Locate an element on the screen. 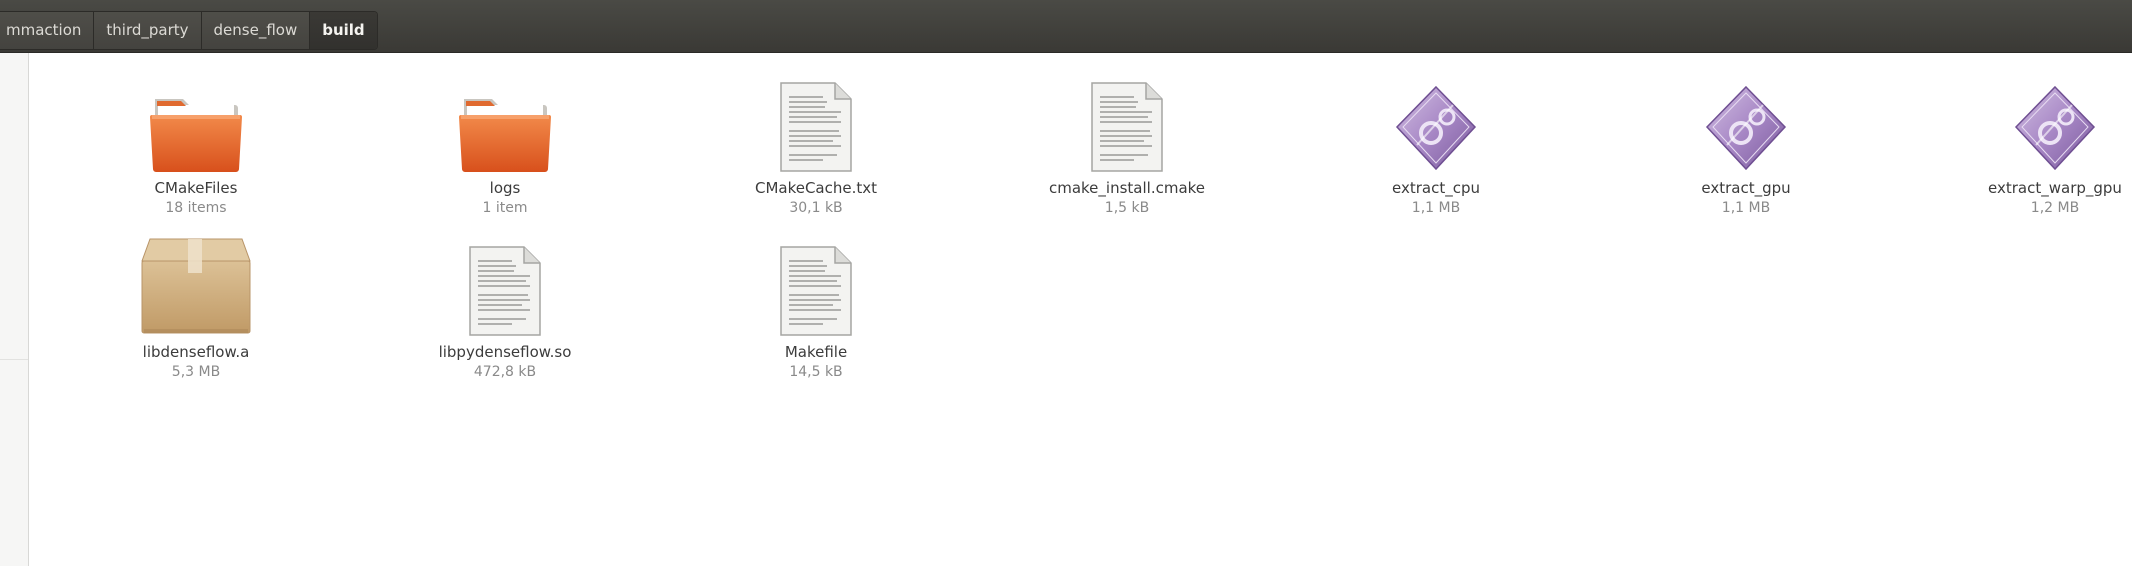  file-item-cmakecache-txt: CMakeCache.txt 30,1 kB is located at coordinates (816, 140).